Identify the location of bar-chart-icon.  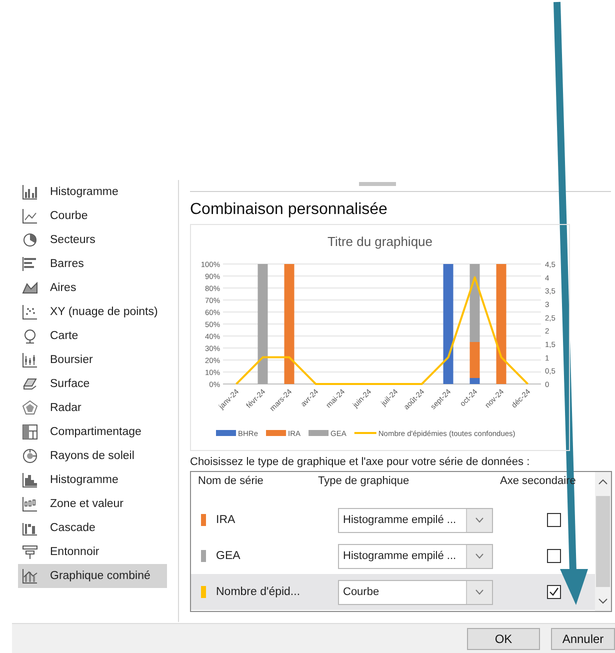
(30, 264).